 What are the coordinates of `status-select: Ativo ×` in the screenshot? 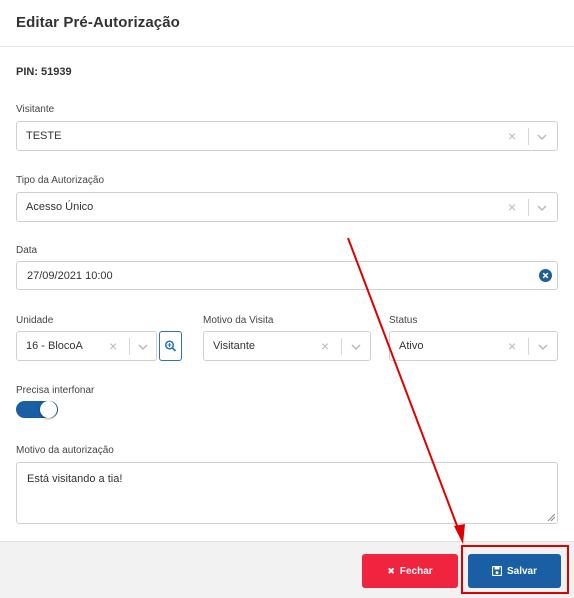 It's located at (473, 346).